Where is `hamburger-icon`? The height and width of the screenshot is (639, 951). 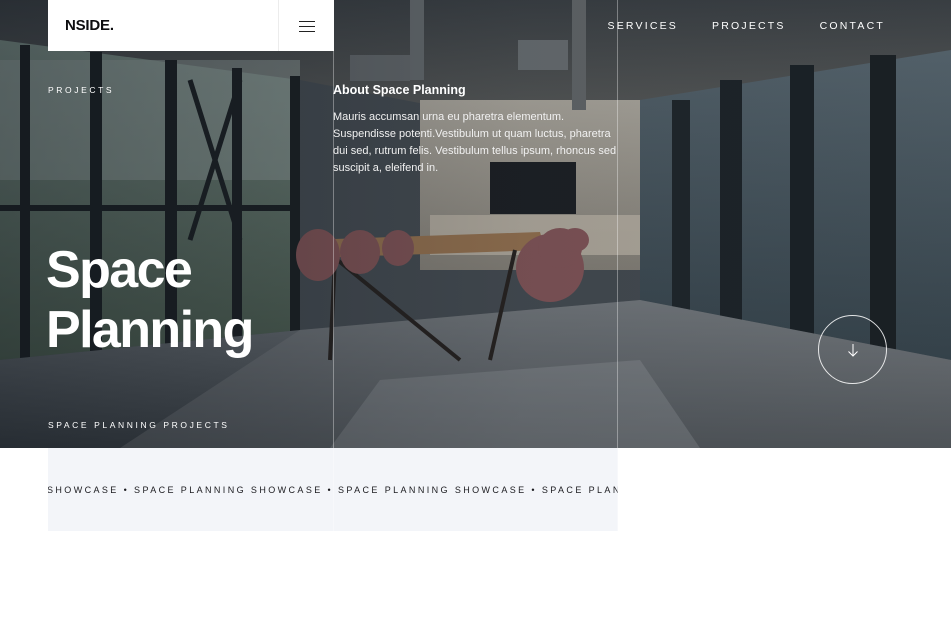 hamburger-icon is located at coordinates (306, 26).